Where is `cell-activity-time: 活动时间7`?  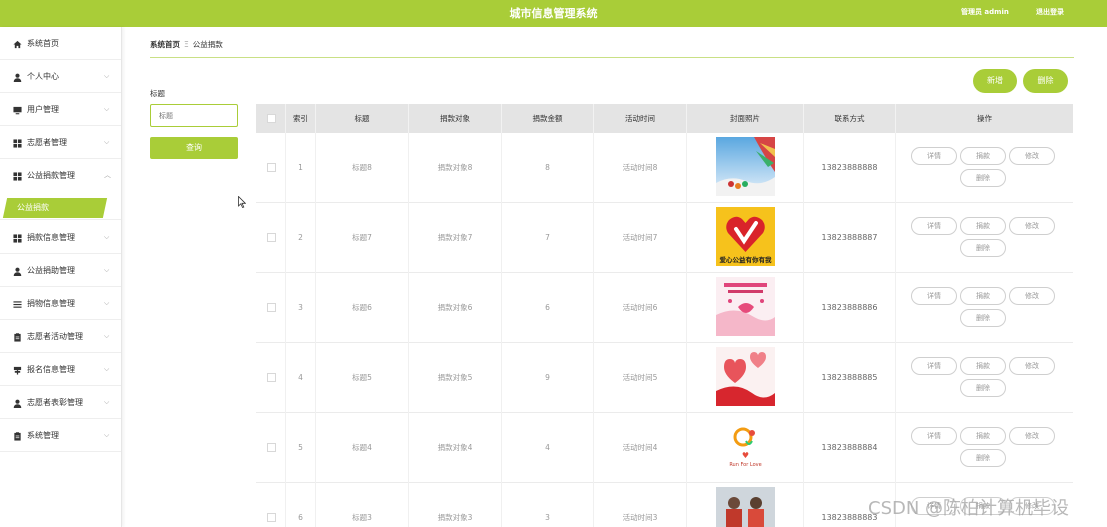 cell-activity-time: 活动时间7 is located at coordinates (640, 238).